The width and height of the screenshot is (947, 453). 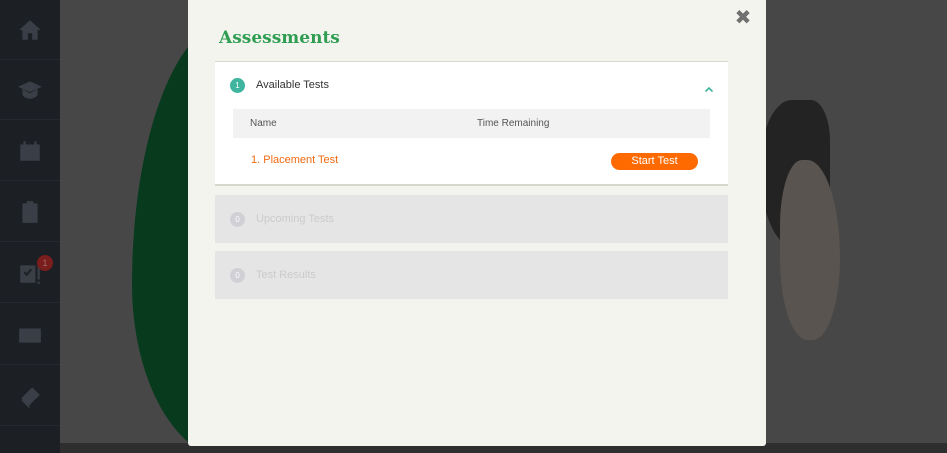 I want to click on chevron-up-icon, so click(x=709, y=86).